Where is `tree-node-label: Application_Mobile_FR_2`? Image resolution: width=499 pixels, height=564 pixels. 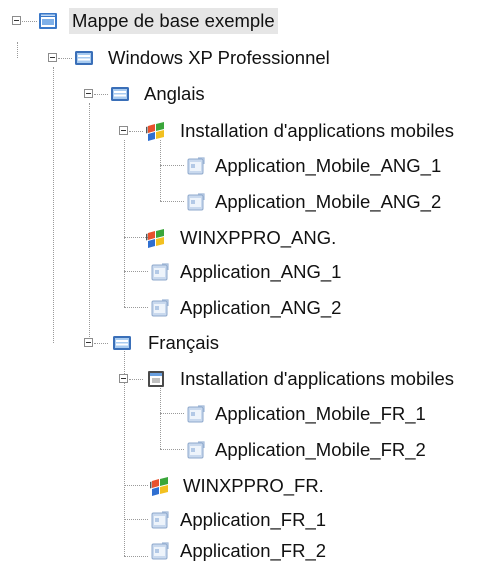 tree-node-label: Application_Mobile_FR_2 is located at coordinates (320, 449).